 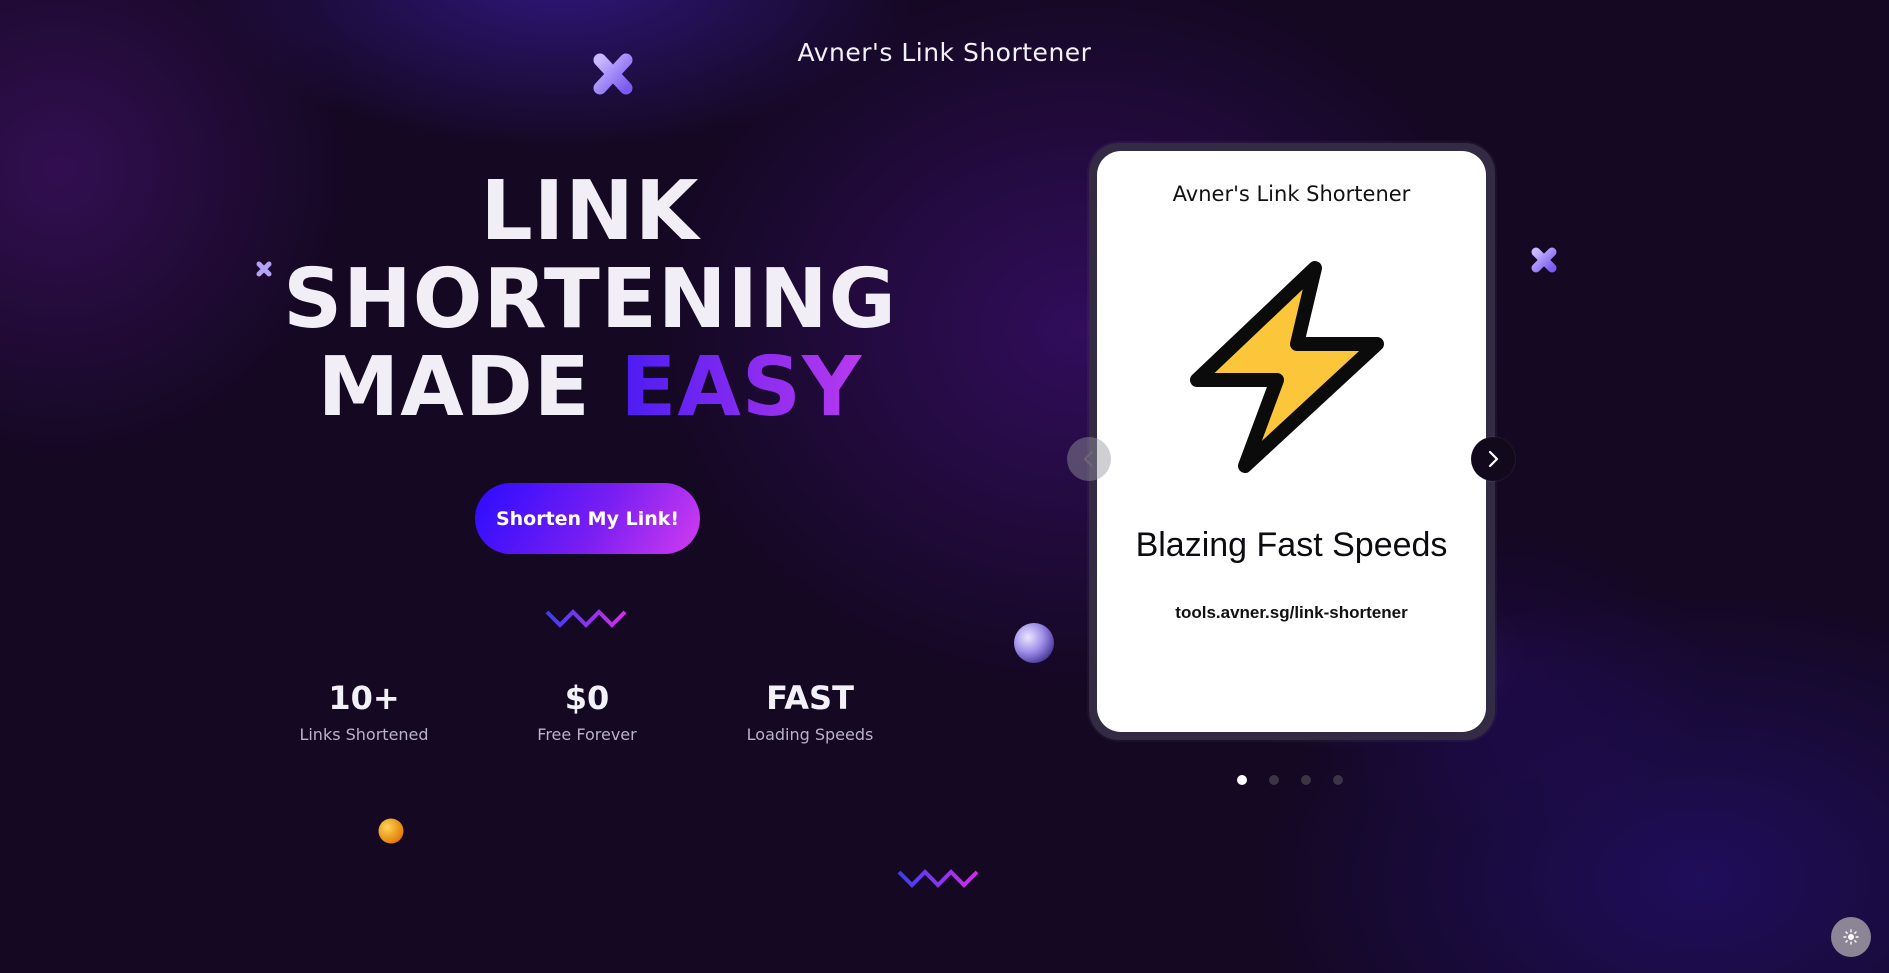 I want to click on slide-app-title: Avner's Link Shortener, so click(x=1291, y=194).